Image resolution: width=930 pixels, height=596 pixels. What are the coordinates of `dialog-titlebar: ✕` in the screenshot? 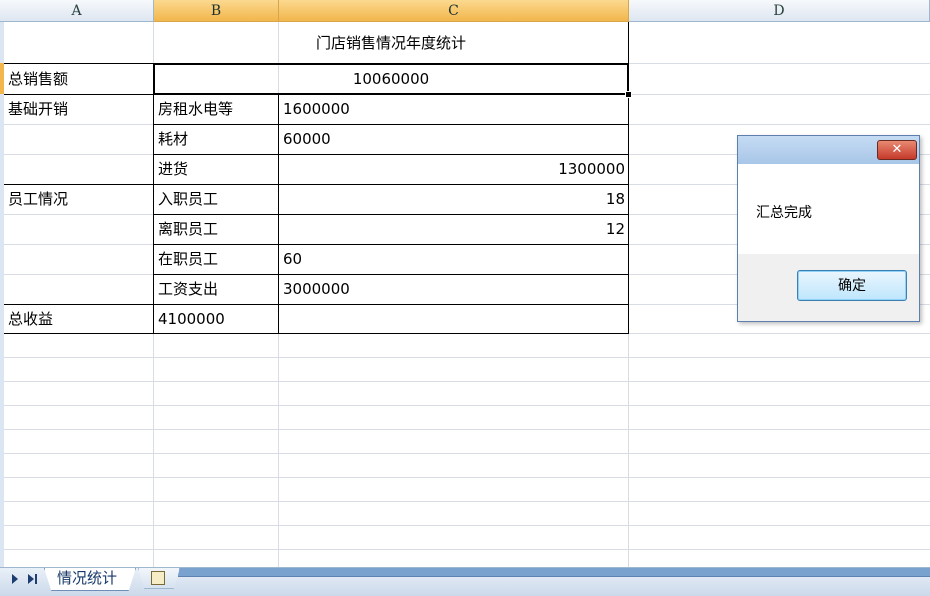 It's located at (828, 150).